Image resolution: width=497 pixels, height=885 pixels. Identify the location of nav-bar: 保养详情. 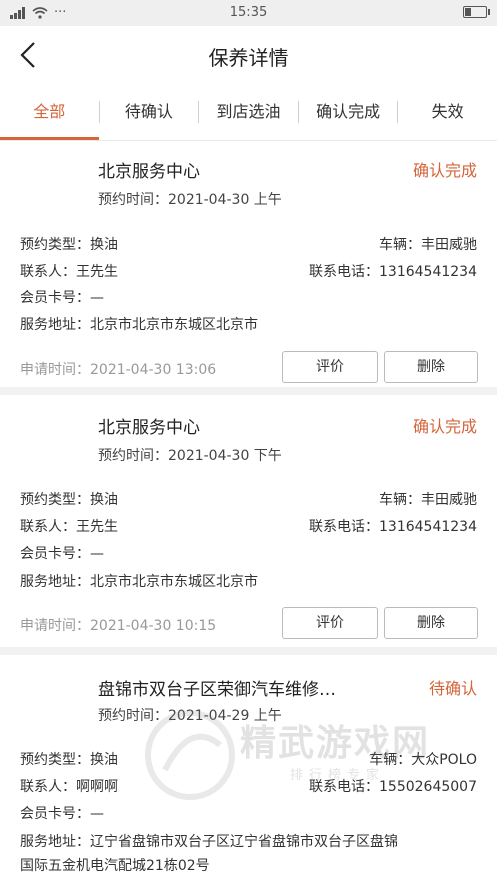
(248, 55).